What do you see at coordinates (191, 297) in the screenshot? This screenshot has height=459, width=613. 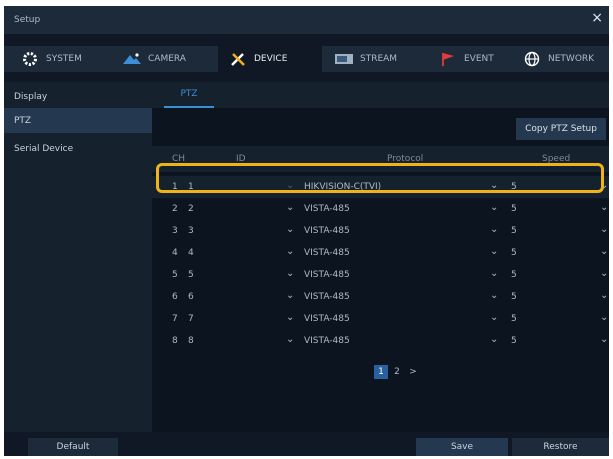 I see `id-select: 6` at bounding box center [191, 297].